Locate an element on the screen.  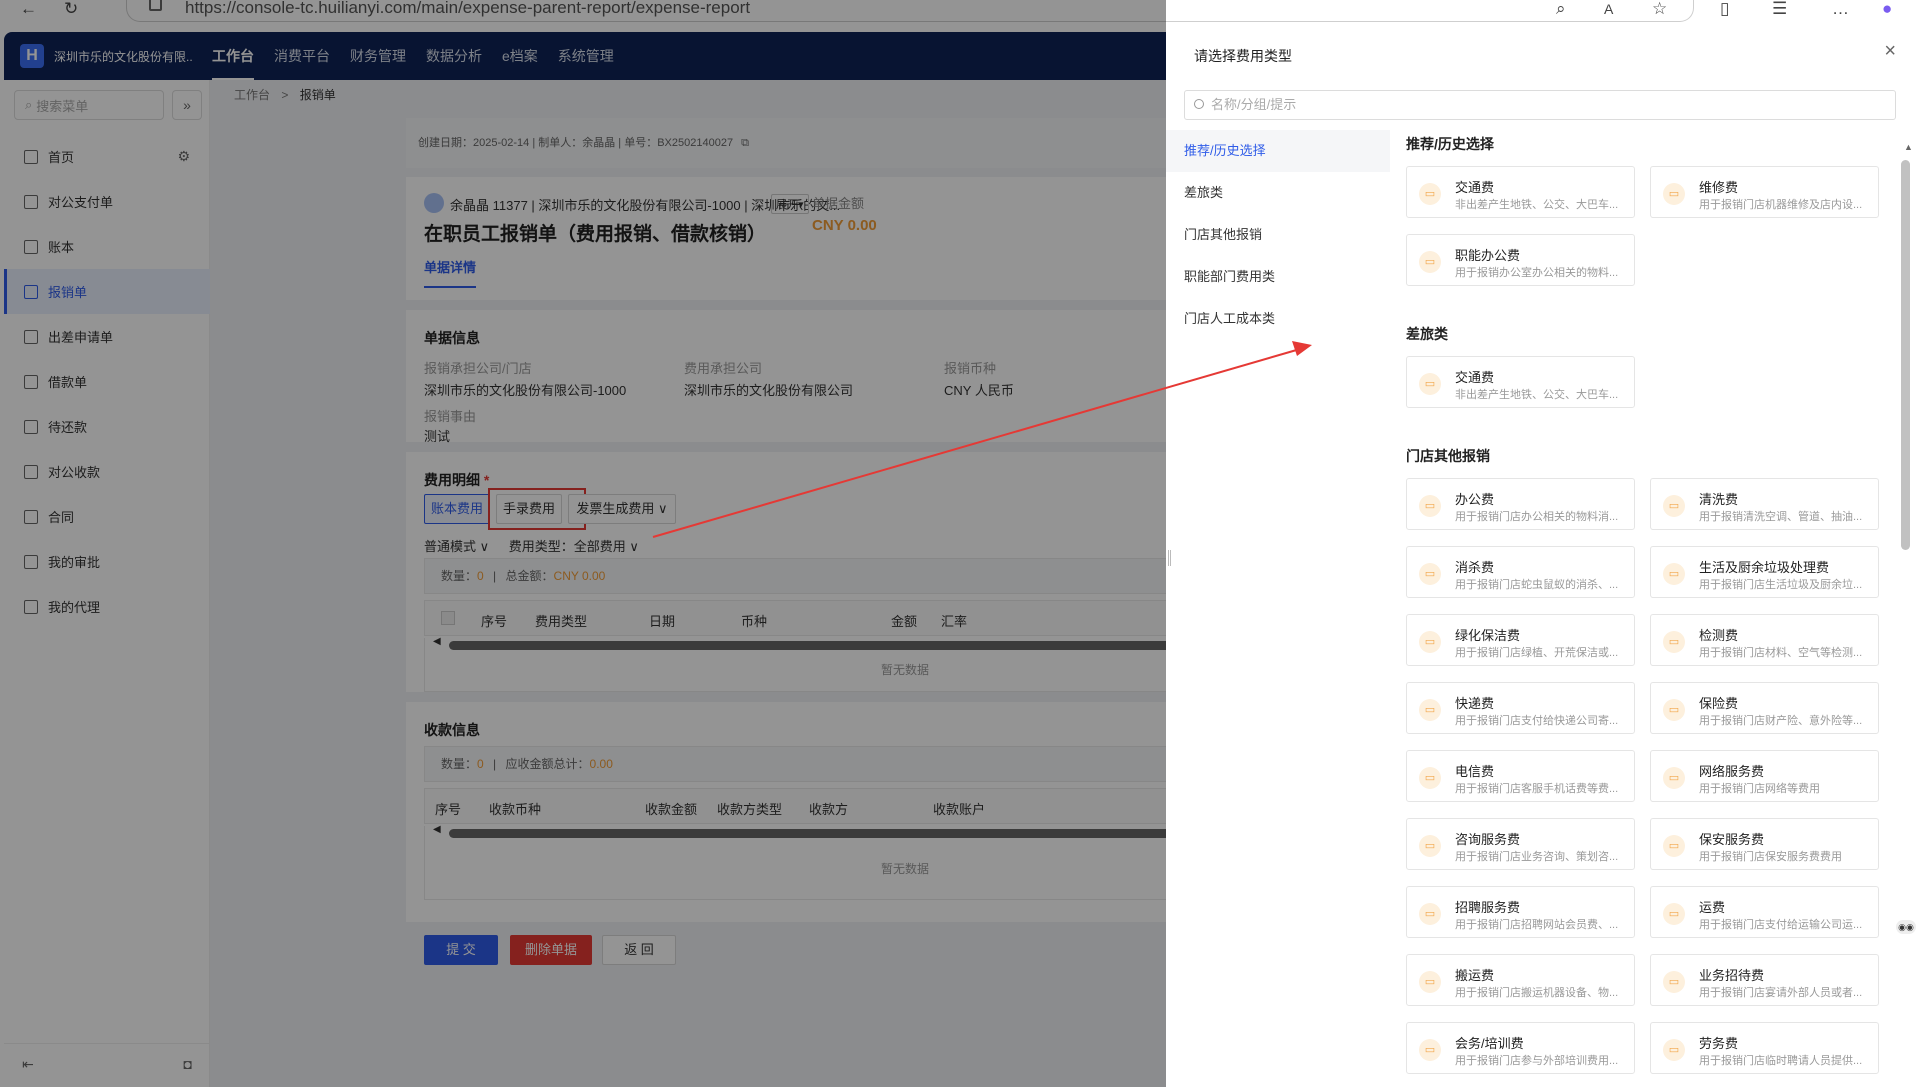
category-store-other: 门店其他报销 is located at coordinates (1278, 235).